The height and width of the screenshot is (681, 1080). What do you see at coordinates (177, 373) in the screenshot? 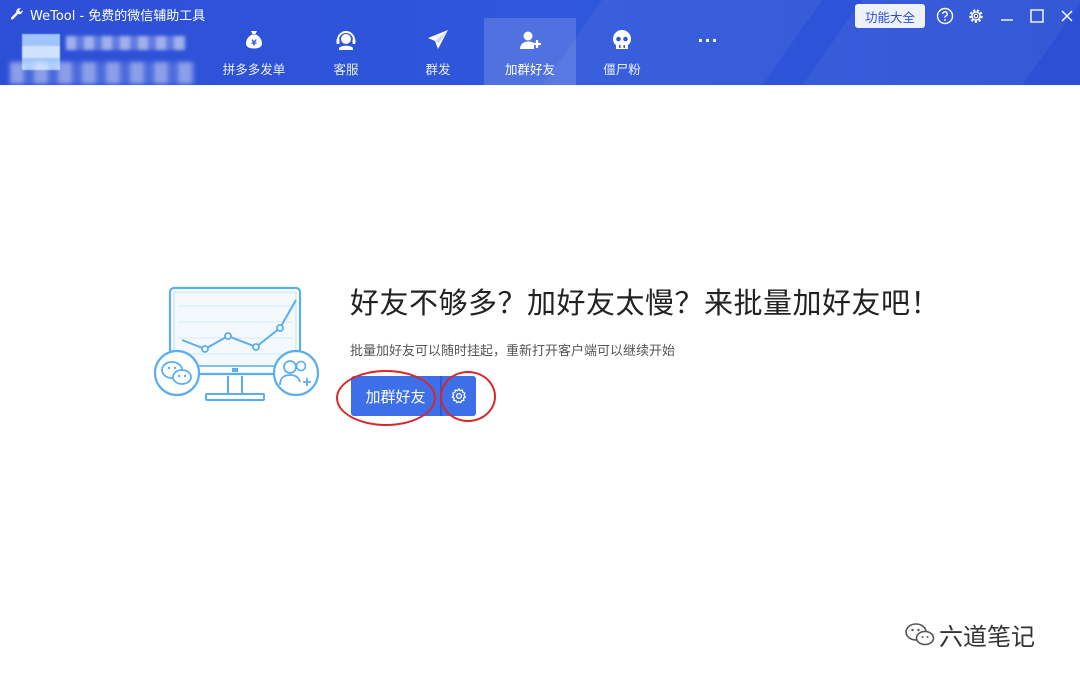
I see `wechat-icon` at bounding box center [177, 373].